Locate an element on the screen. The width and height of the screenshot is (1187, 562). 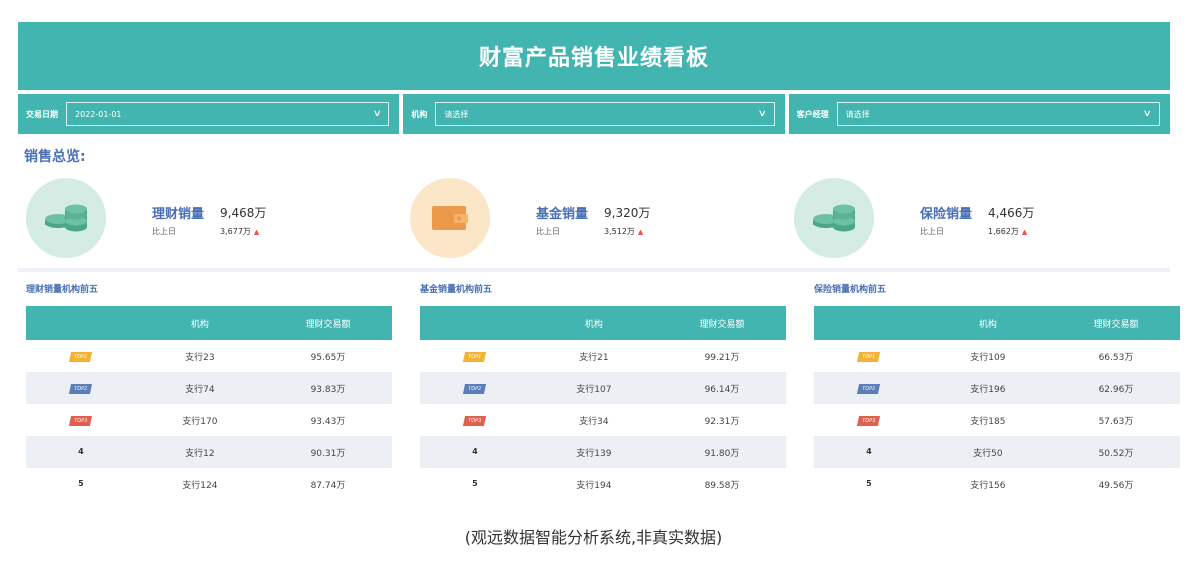
table-row: TOP1 支行21 99.21万 is located at coordinates (603, 356).